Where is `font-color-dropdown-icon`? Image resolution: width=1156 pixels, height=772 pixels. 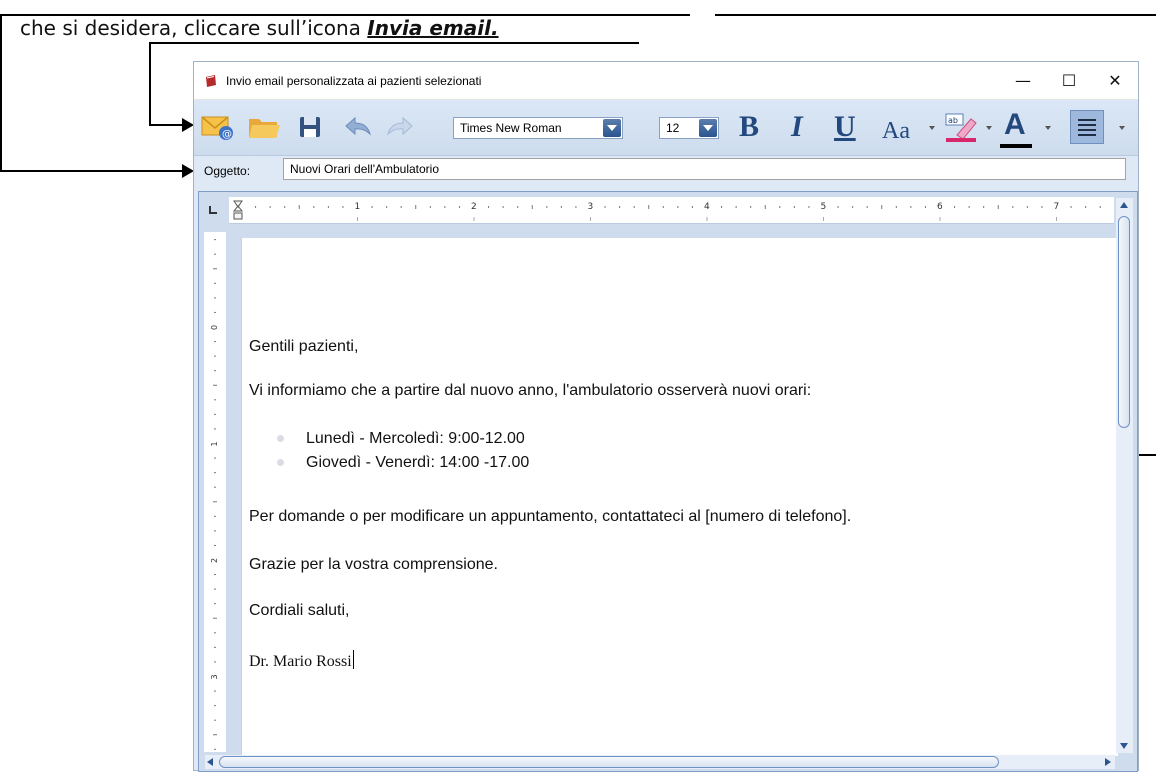
font-color-dropdown-icon is located at coordinates (1048, 128).